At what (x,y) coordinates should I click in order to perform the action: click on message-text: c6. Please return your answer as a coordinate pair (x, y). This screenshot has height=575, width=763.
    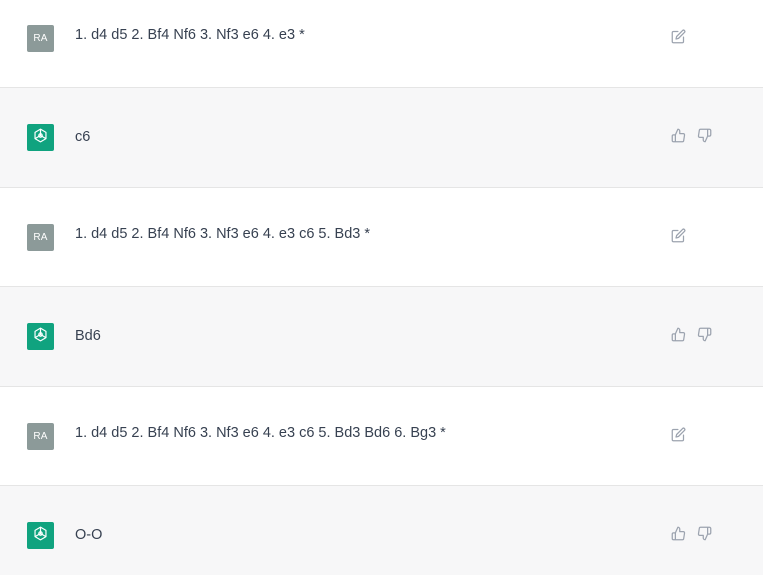
    Looking at the image, I should click on (83, 137).